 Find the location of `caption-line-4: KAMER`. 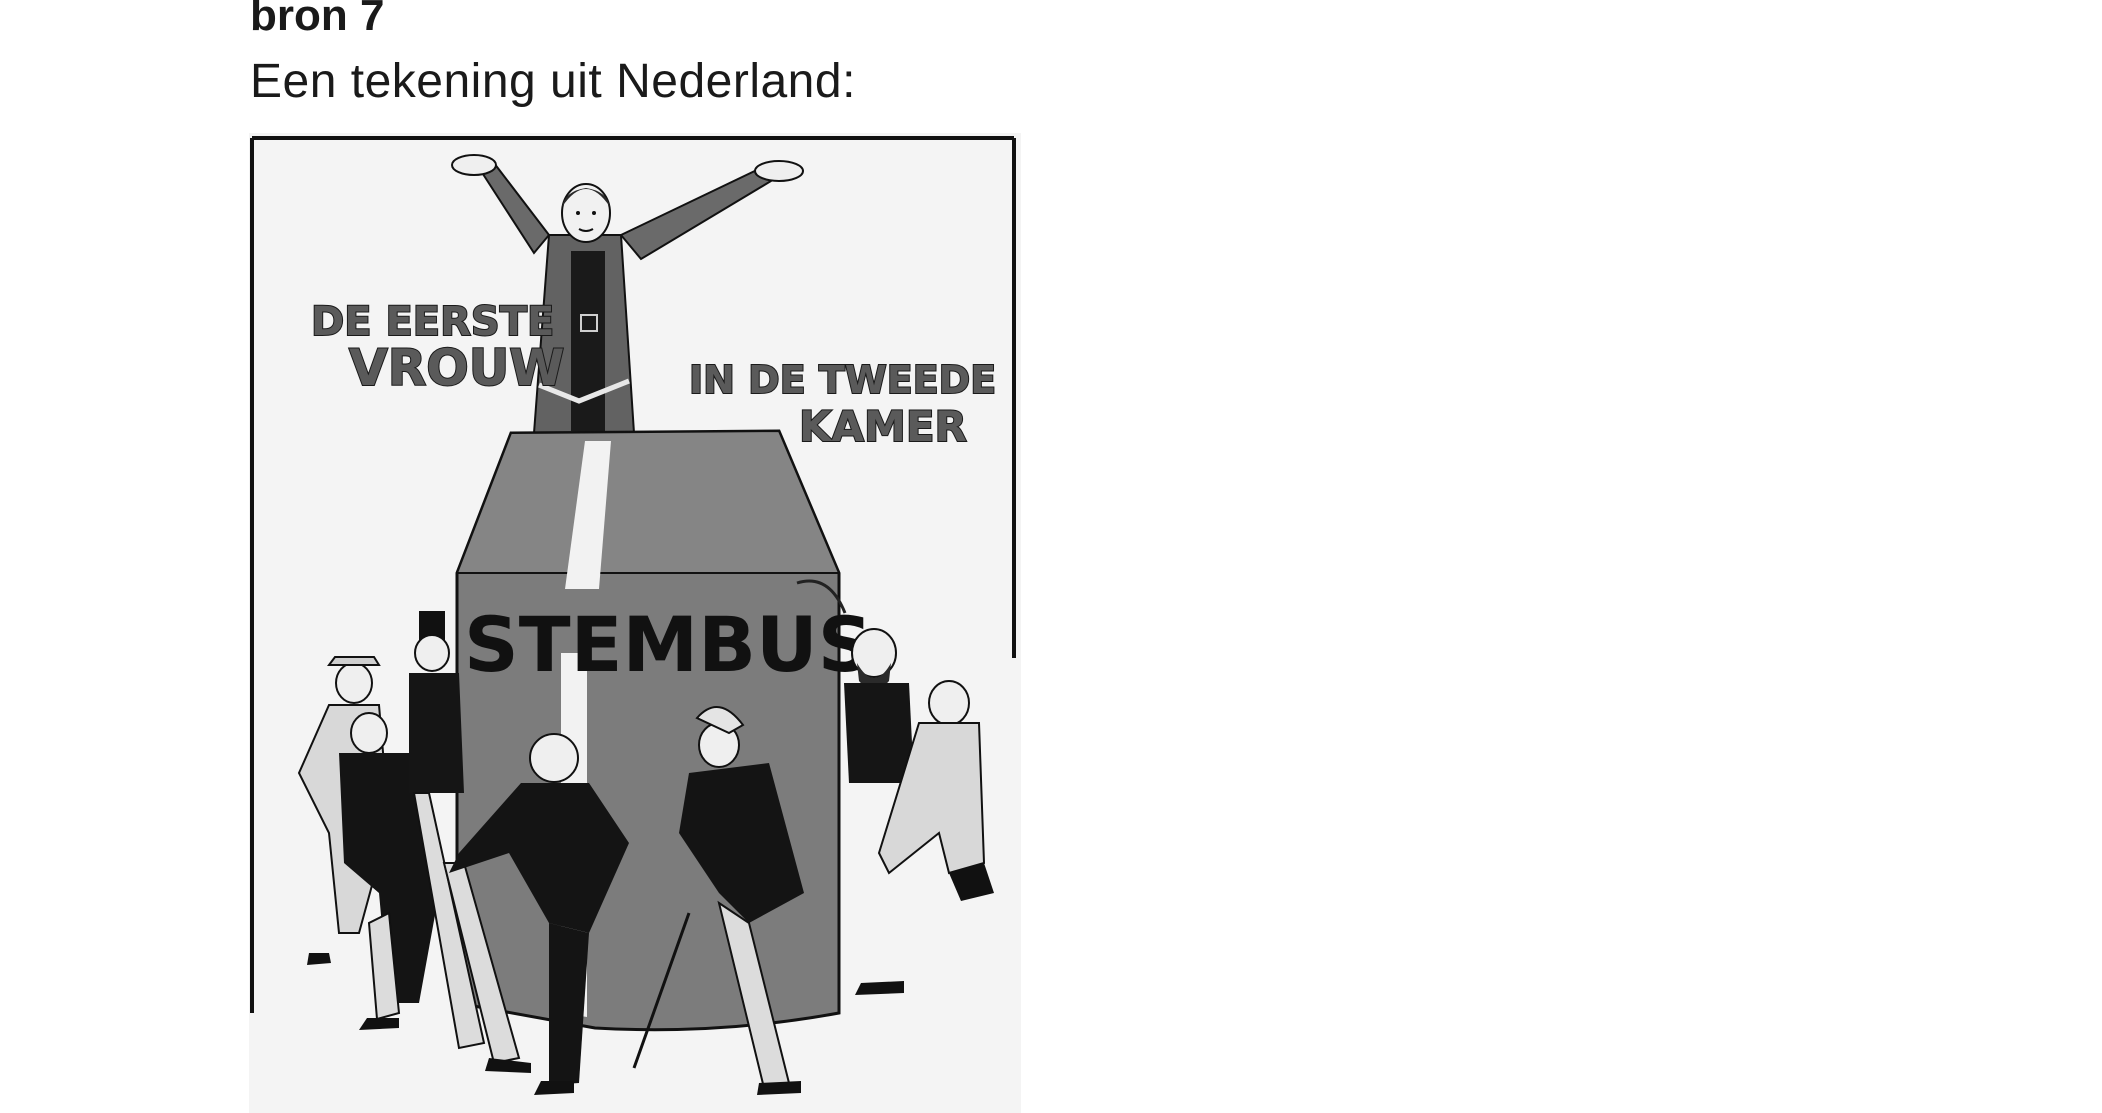

caption-line-4: KAMER is located at coordinates (883, 426).